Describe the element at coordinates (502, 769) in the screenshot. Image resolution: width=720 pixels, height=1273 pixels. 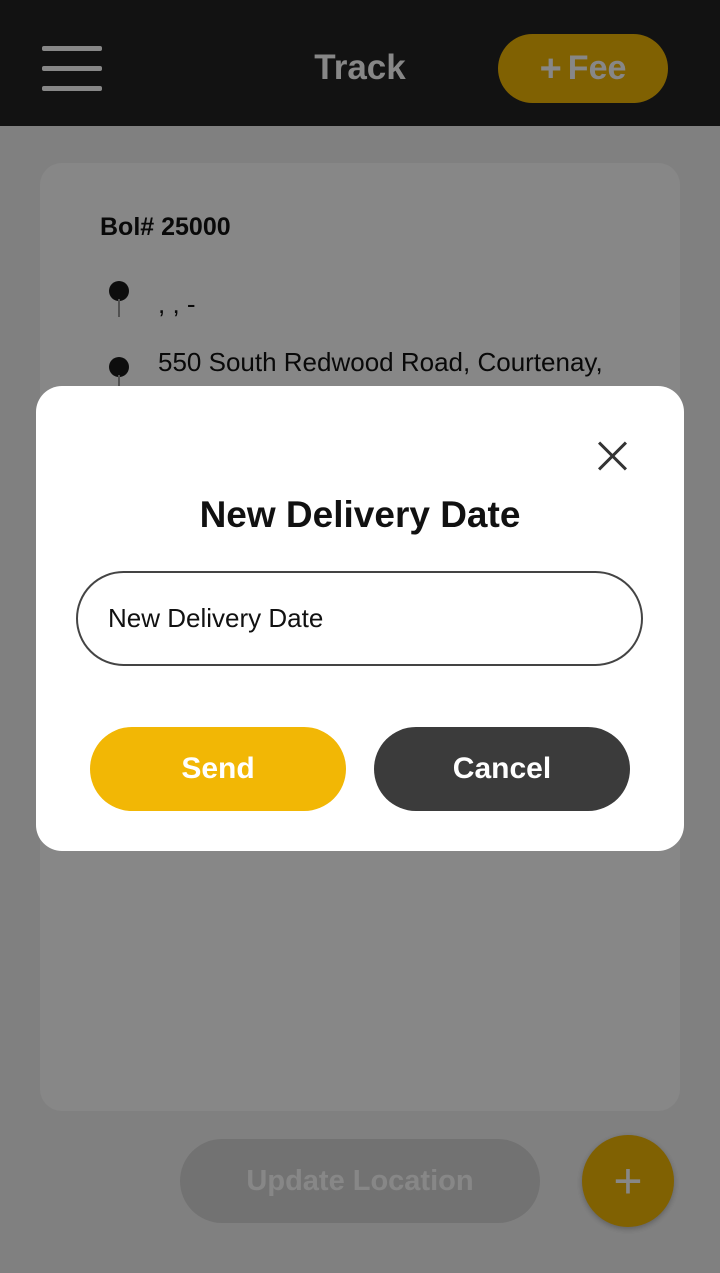
I see `cancel-button: Cancel` at that location.